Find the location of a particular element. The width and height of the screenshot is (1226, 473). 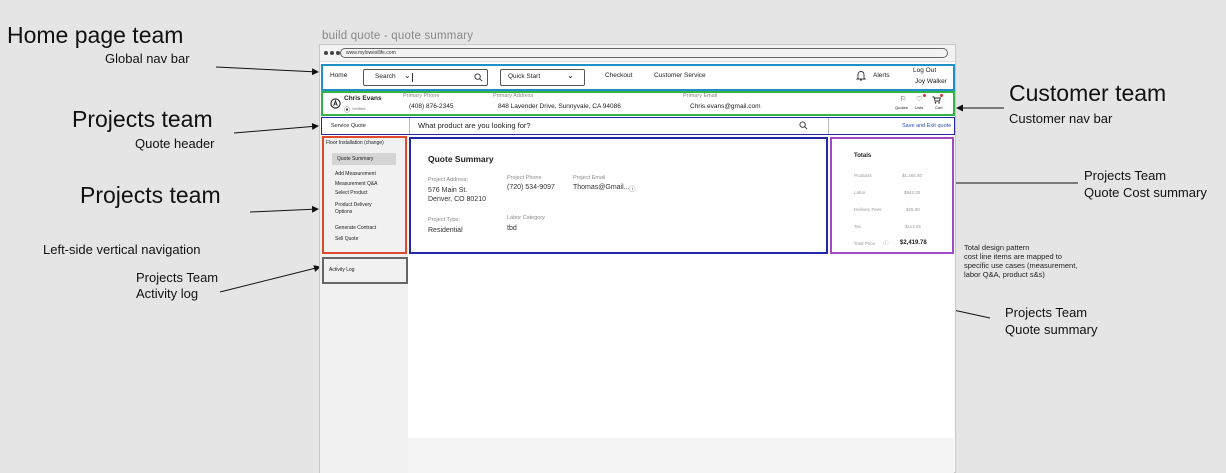

project-heading: Floor Installation (change) is located at coordinates (355, 143).